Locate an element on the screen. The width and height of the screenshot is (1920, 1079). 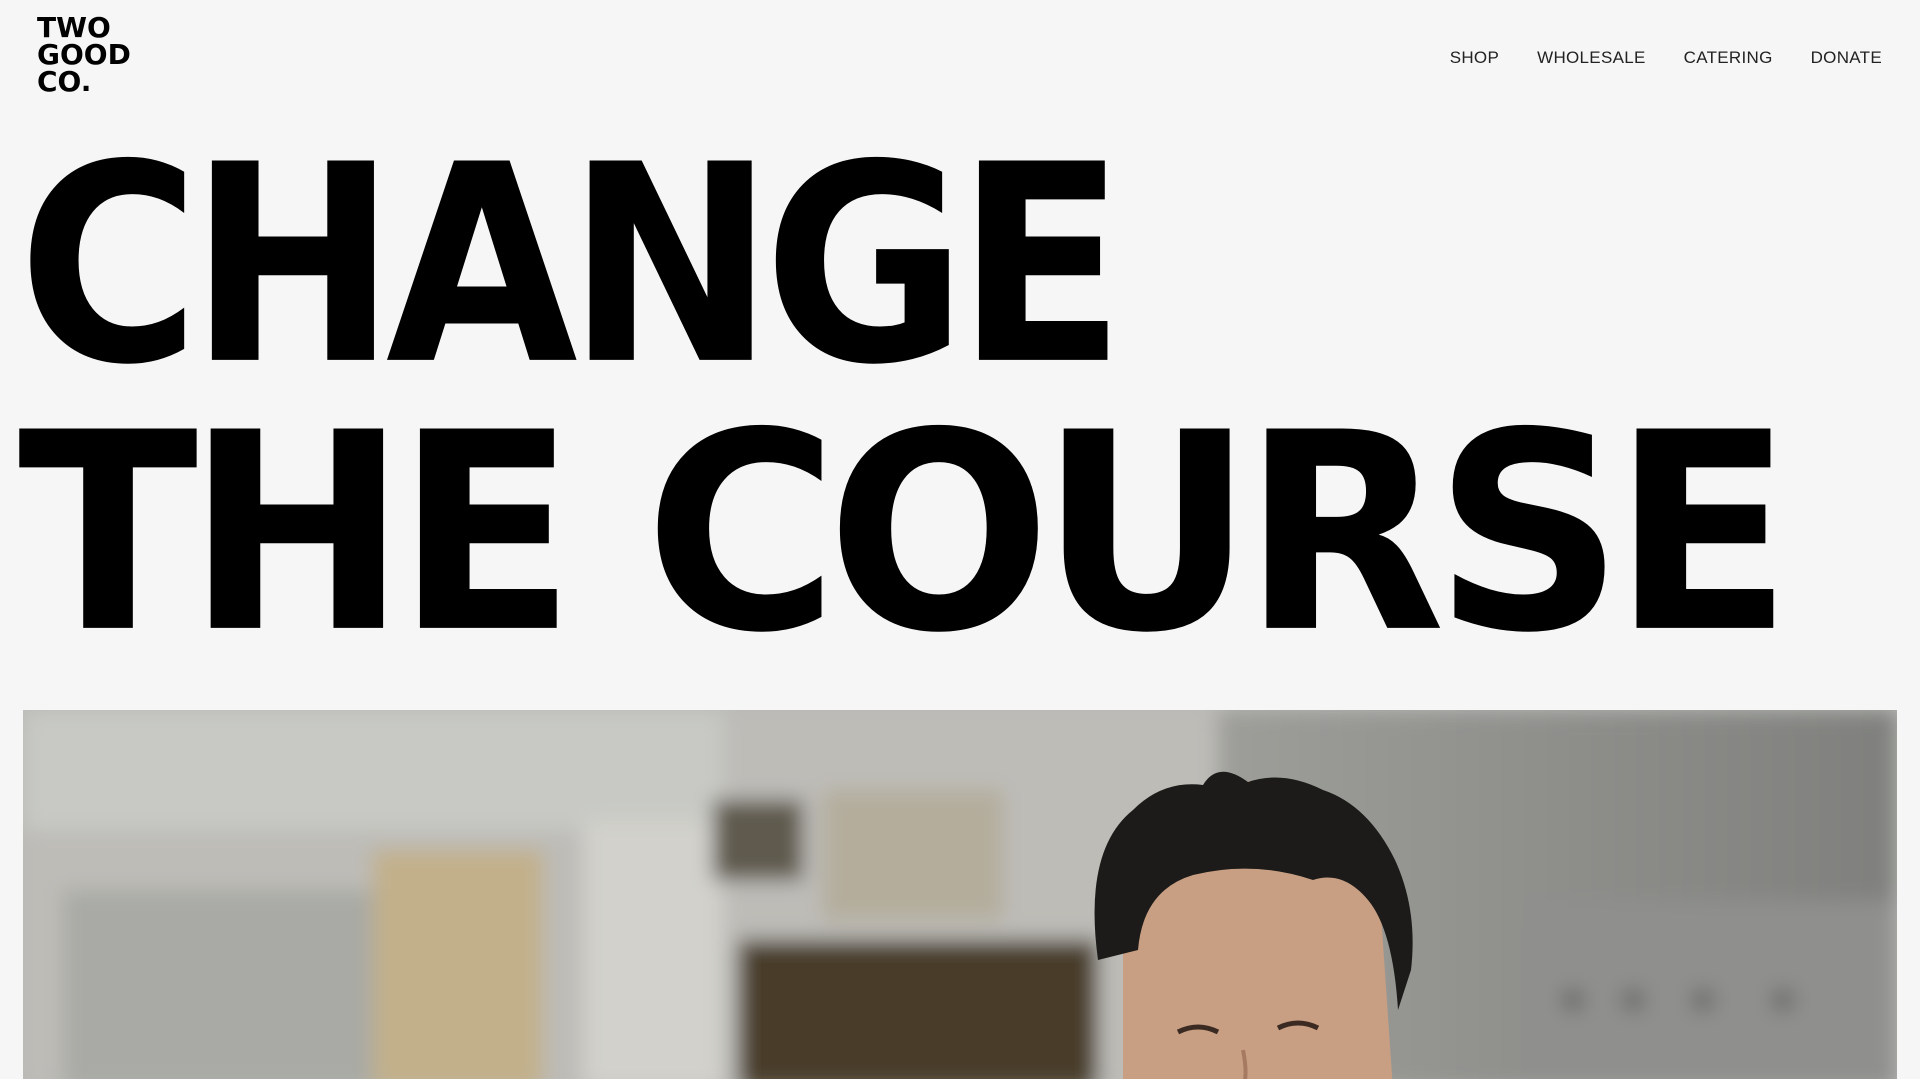
logo: TWO GOOD CO. is located at coordinates (84, 54).